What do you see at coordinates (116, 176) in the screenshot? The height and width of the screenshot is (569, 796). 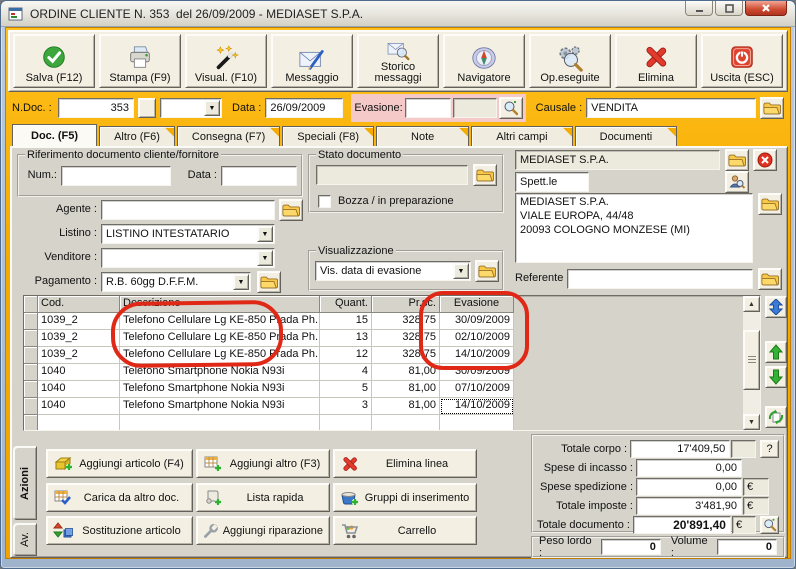 I see `num-field` at bounding box center [116, 176].